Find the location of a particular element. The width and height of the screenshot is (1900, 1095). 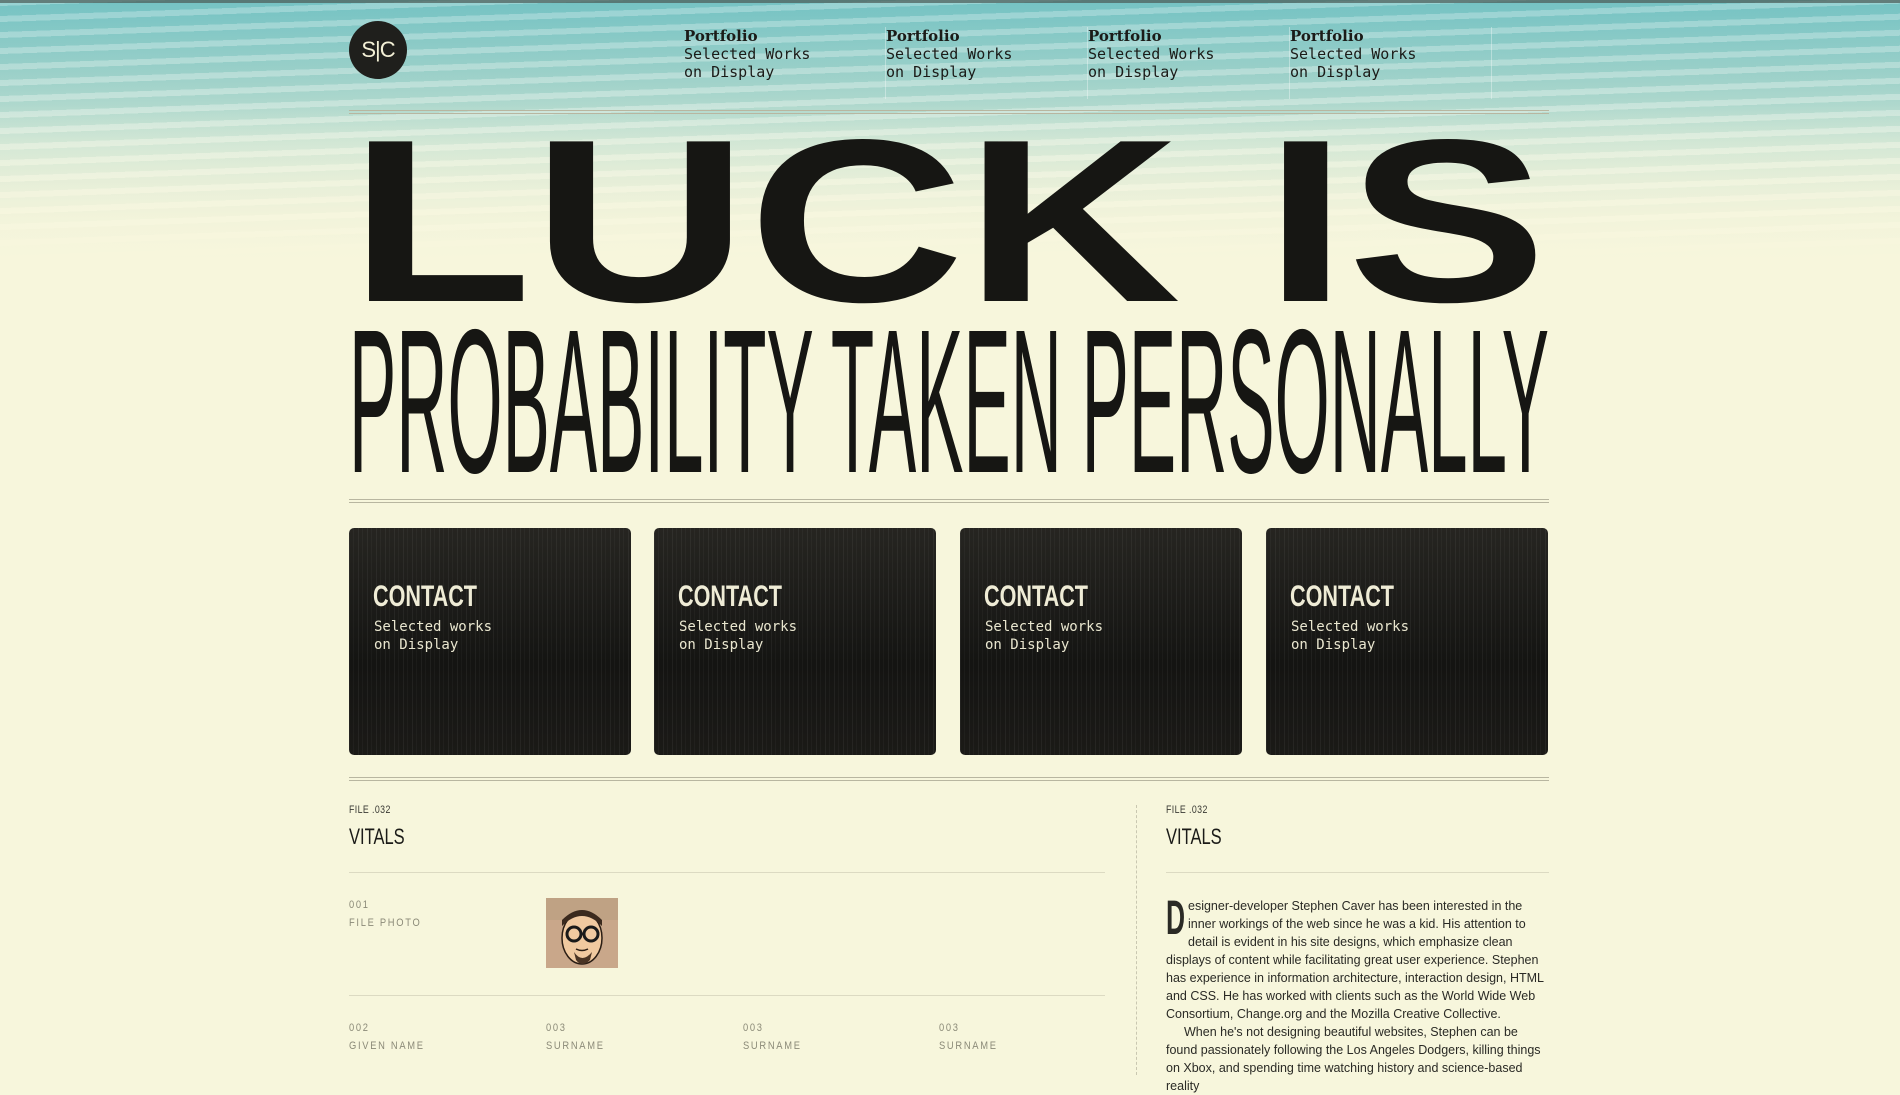

hero-line1: LUCK IS is located at coordinates (948, 220).